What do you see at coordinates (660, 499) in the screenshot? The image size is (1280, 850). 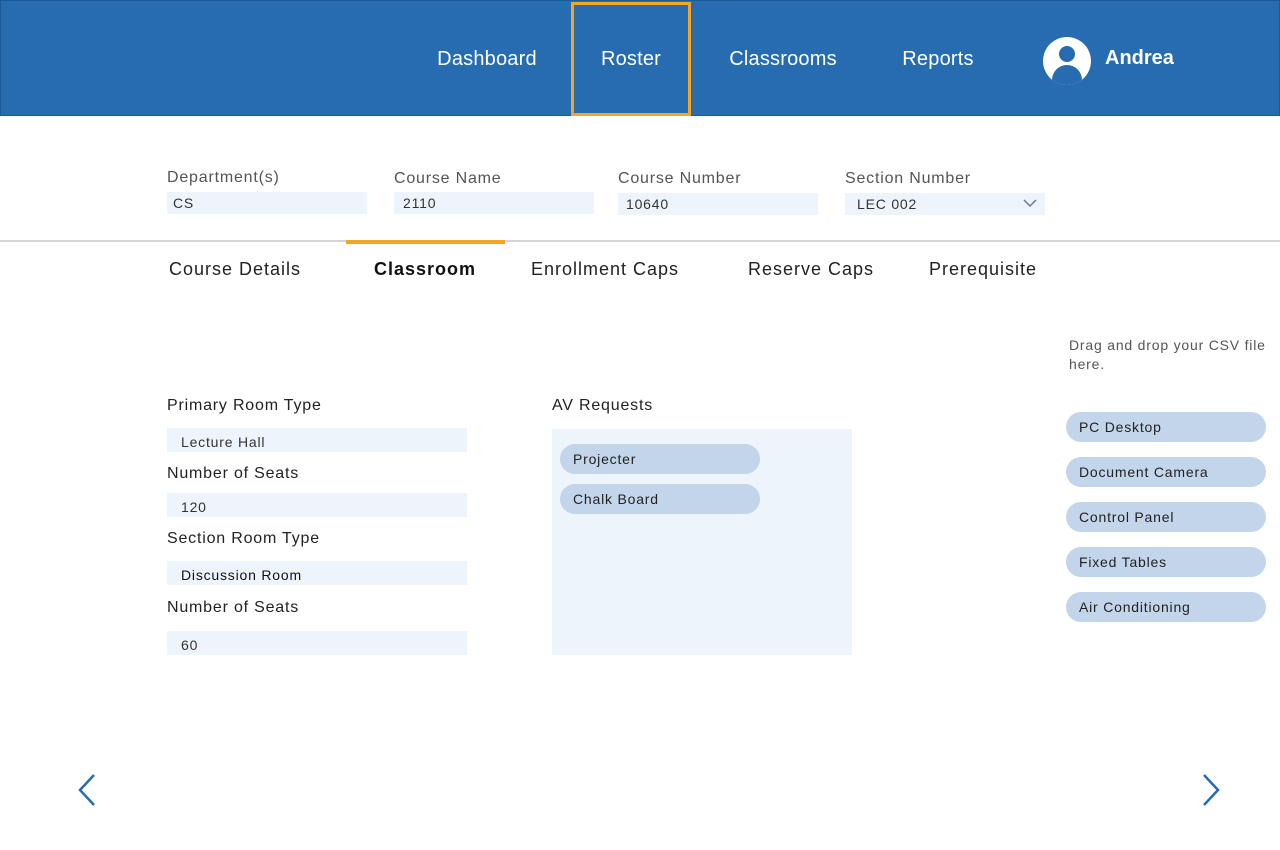 I see `av-request-chalk-board: Chalk Board` at bounding box center [660, 499].